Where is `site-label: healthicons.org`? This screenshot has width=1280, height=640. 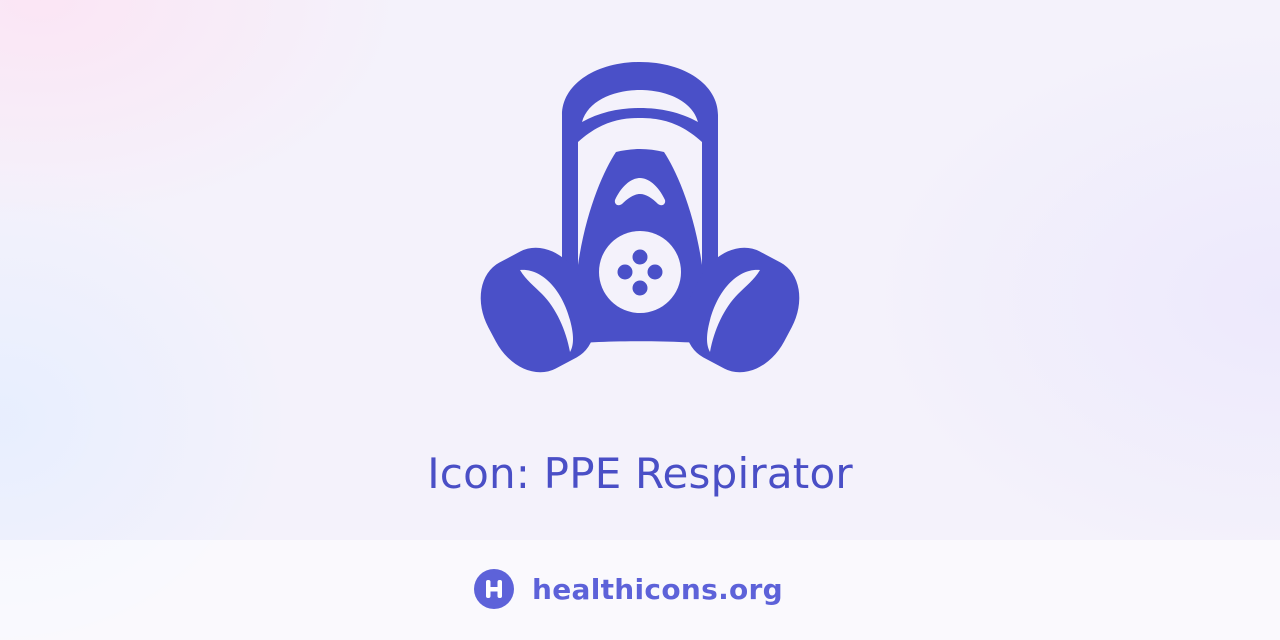 site-label: healthicons.org is located at coordinates (657, 589).